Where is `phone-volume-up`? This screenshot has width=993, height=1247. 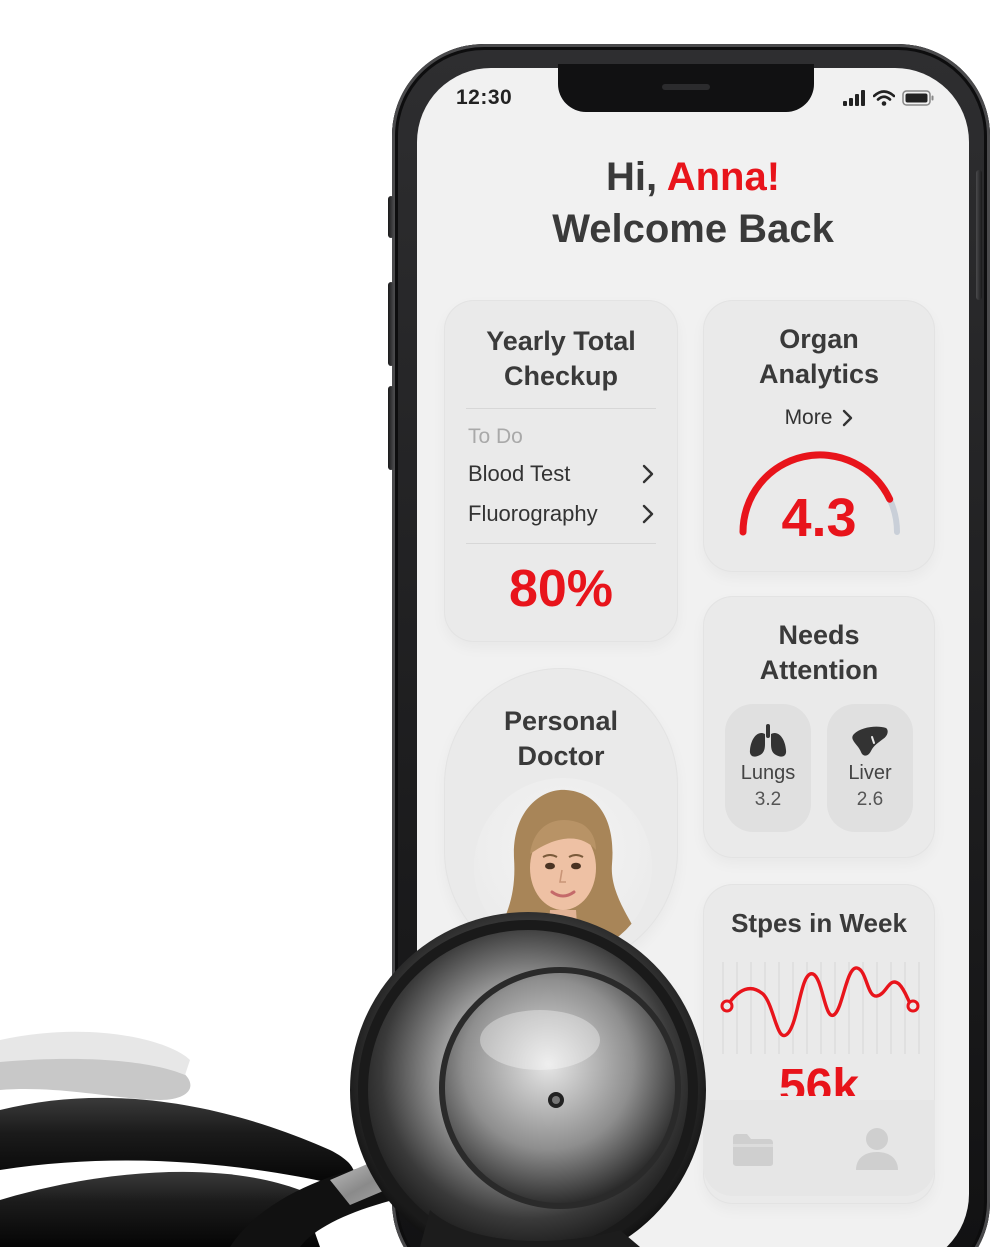 phone-volume-up is located at coordinates (391, 324).